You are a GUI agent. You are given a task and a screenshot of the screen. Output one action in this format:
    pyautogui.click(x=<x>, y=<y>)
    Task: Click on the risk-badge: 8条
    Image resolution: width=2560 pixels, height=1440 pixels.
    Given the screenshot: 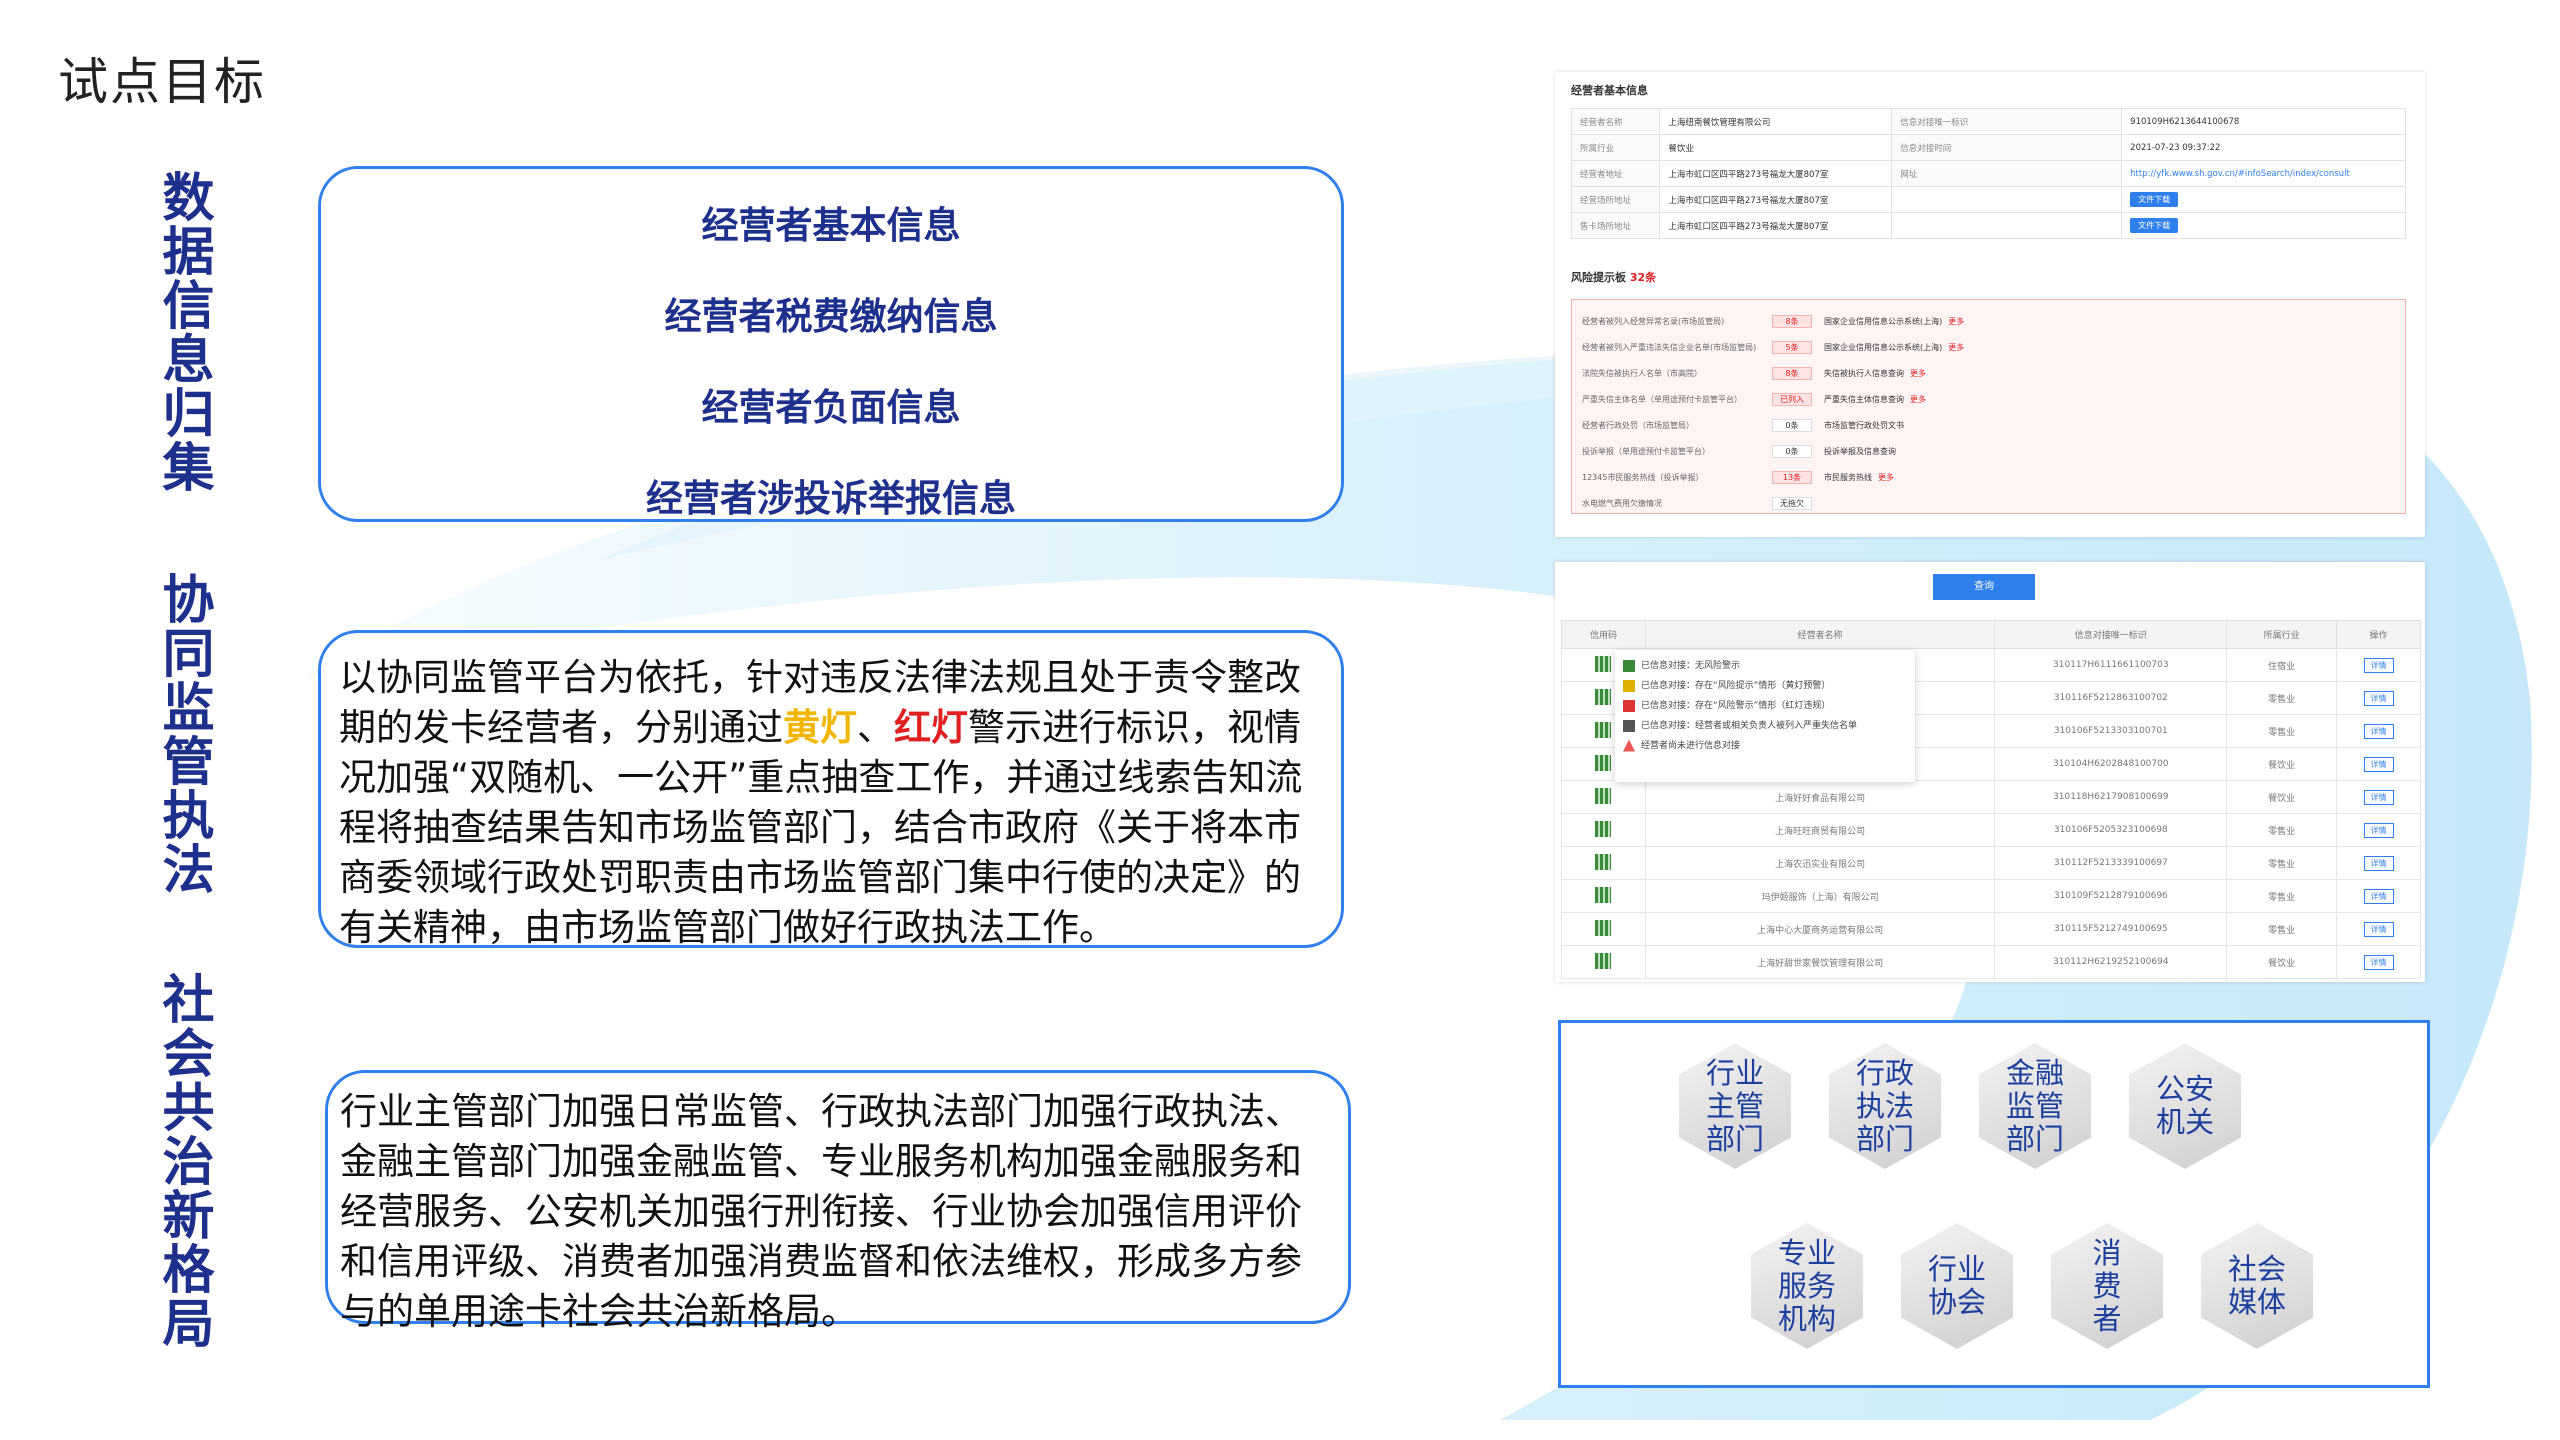 What is the action you would take?
    pyautogui.click(x=1792, y=373)
    